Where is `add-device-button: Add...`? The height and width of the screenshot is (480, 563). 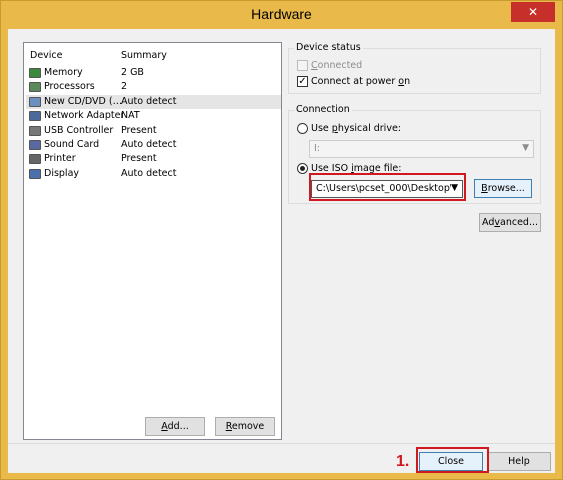 add-device-button: Add... is located at coordinates (175, 426).